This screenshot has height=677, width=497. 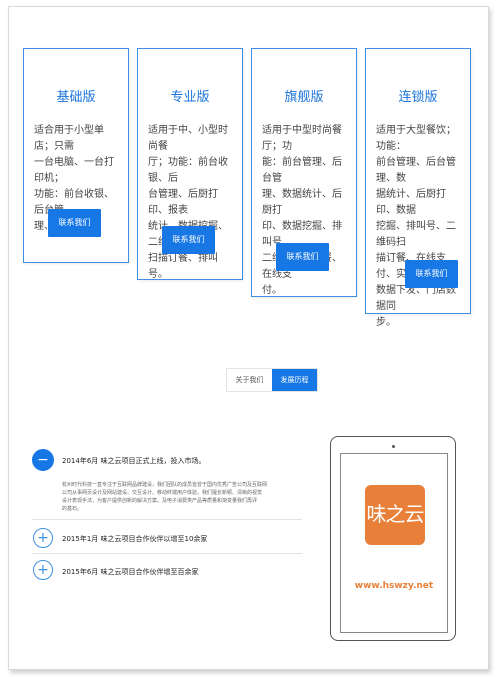 What do you see at coordinates (416, 234) in the screenshot?
I see `desc-line: 挖掘、排叫号、二维码扫` at bounding box center [416, 234].